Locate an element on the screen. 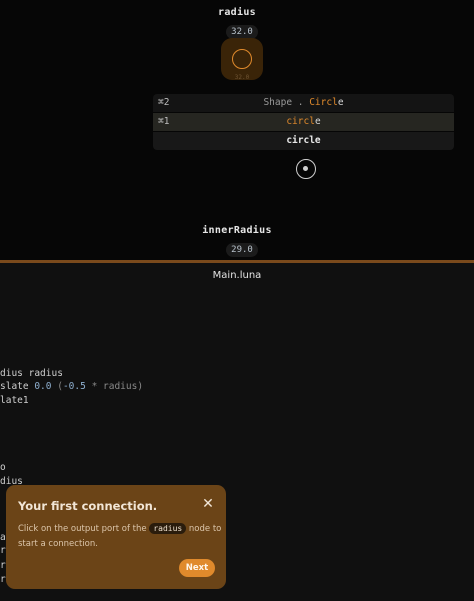 This screenshot has height=601, width=474. code-text: o is located at coordinates (3, 467).